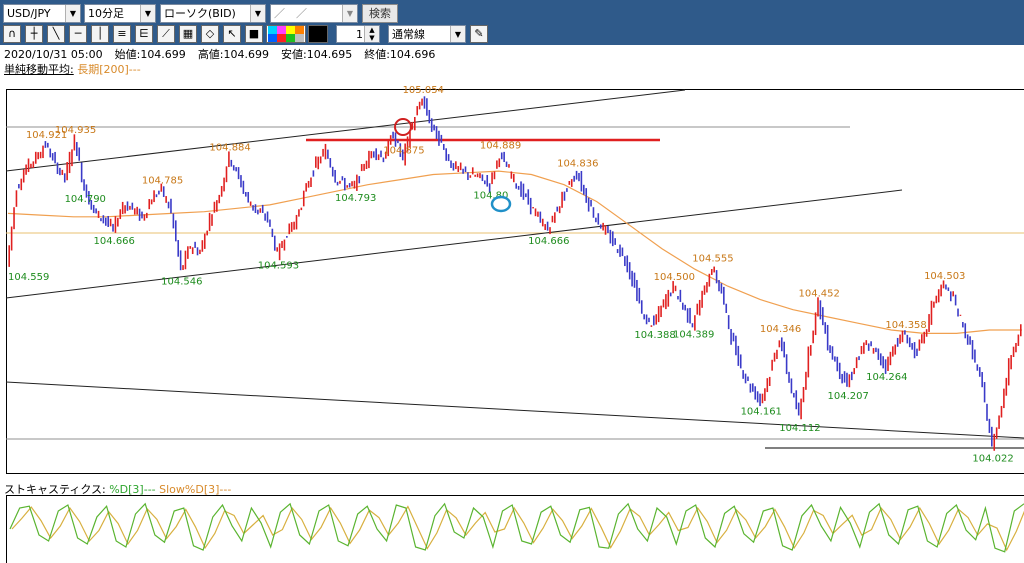 Image resolution: width=1024 pixels, height=563 pixels. What do you see at coordinates (39, 69) in the screenshot?
I see `ma-legend-label: 単純移動平均:` at bounding box center [39, 69].